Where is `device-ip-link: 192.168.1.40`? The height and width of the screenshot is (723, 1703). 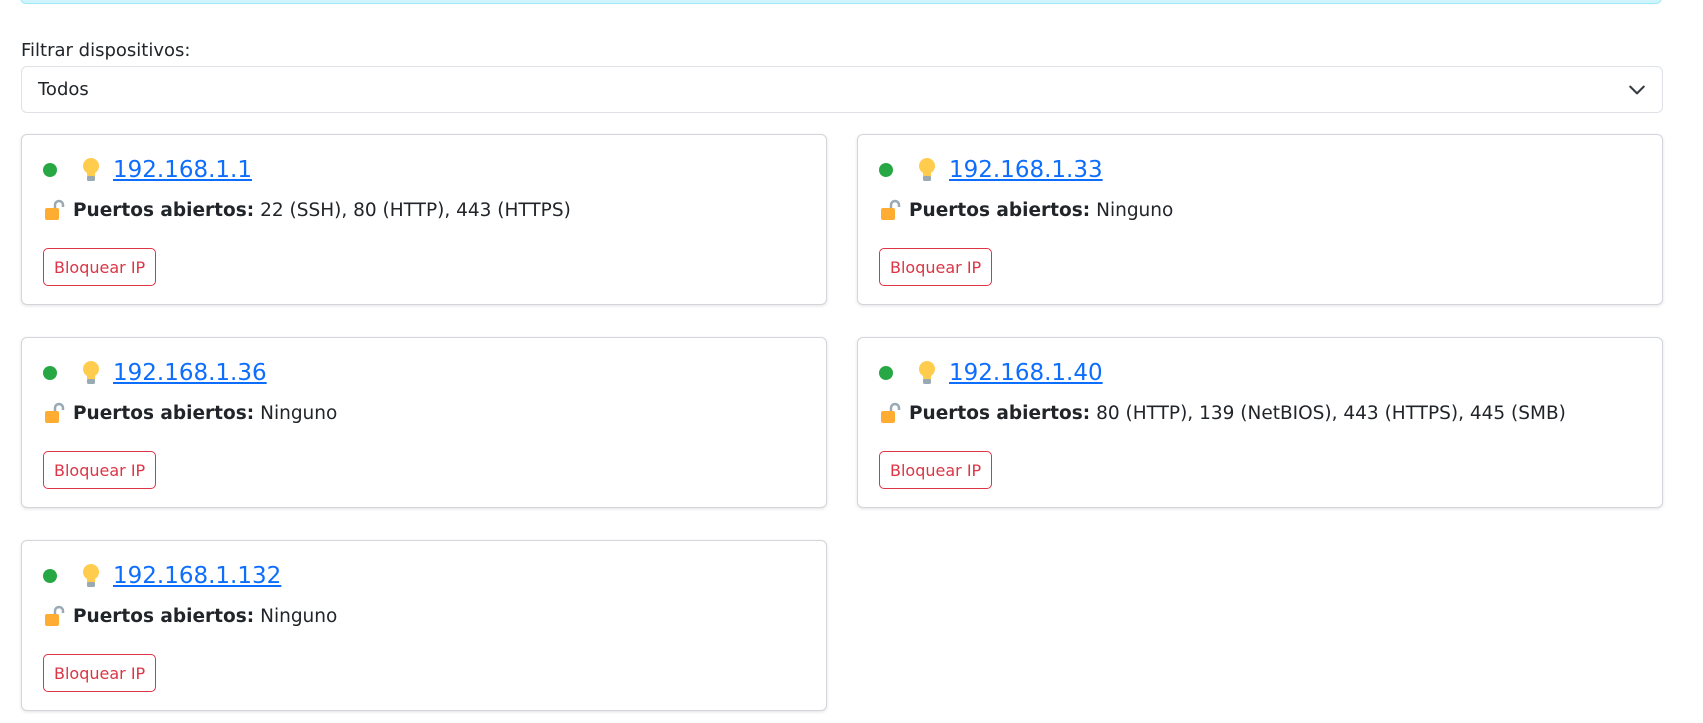
device-ip-link: 192.168.1.40 is located at coordinates (1026, 373).